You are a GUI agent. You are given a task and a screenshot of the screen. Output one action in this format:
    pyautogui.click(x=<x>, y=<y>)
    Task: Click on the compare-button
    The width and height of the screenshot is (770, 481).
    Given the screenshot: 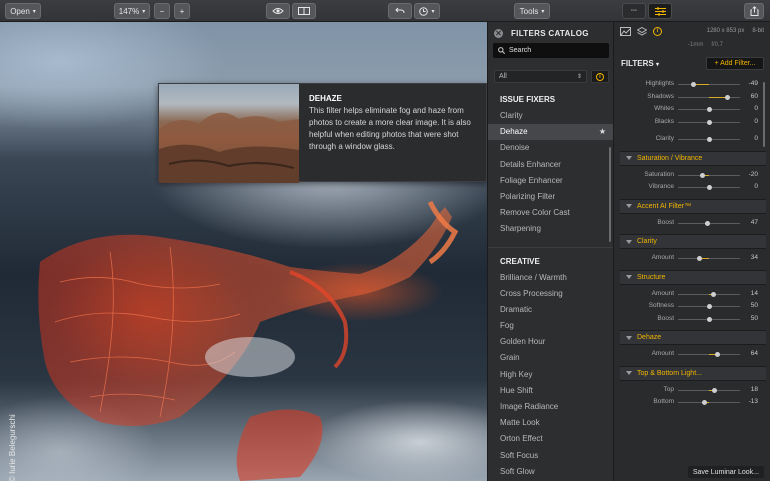 What is the action you would take?
    pyautogui.click(x=304, y=11)
    